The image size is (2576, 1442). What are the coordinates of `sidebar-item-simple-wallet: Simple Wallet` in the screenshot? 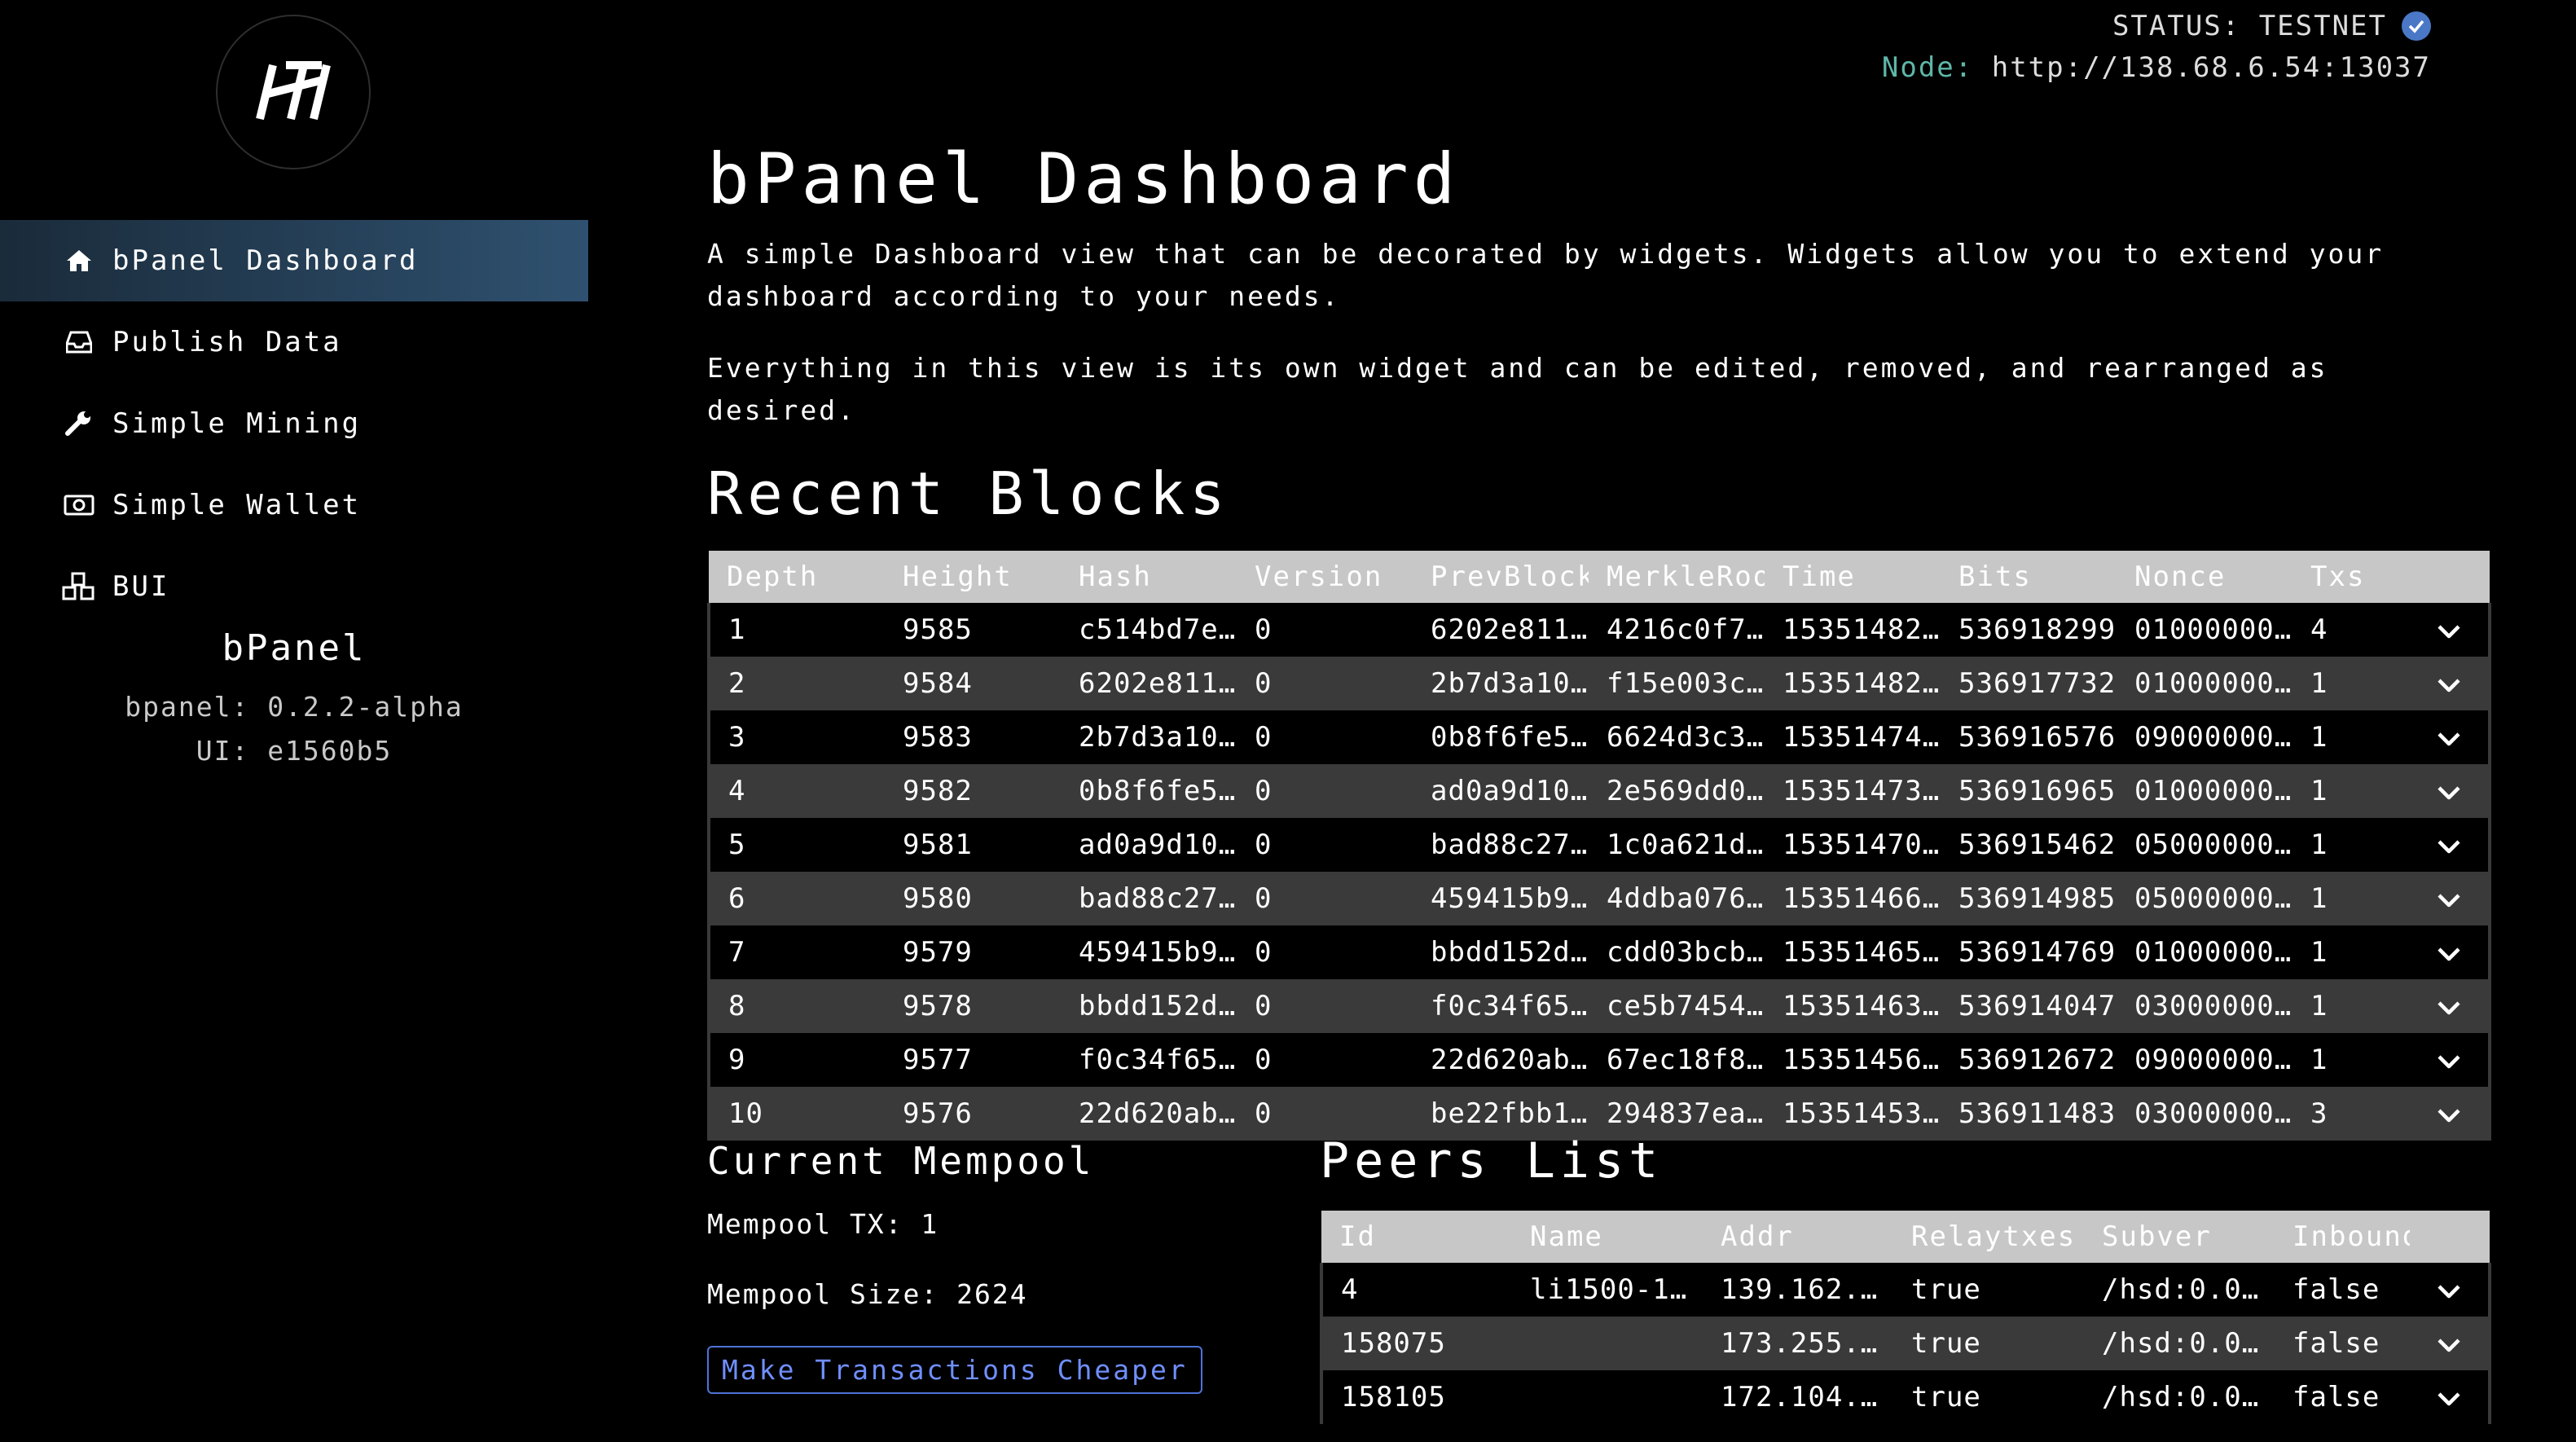 It's located at (294, 505).